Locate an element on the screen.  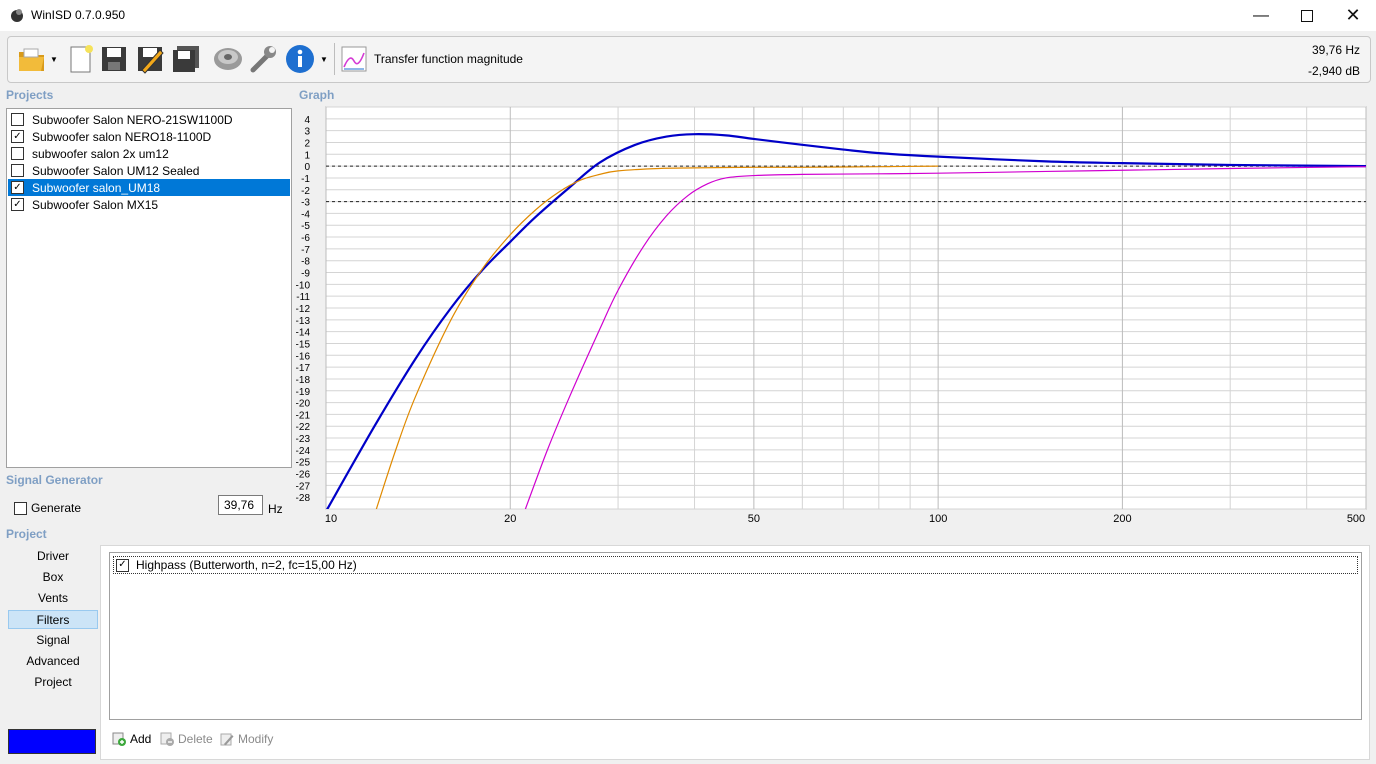
y-tick-label: -22 is located at coordinates (303, 427).